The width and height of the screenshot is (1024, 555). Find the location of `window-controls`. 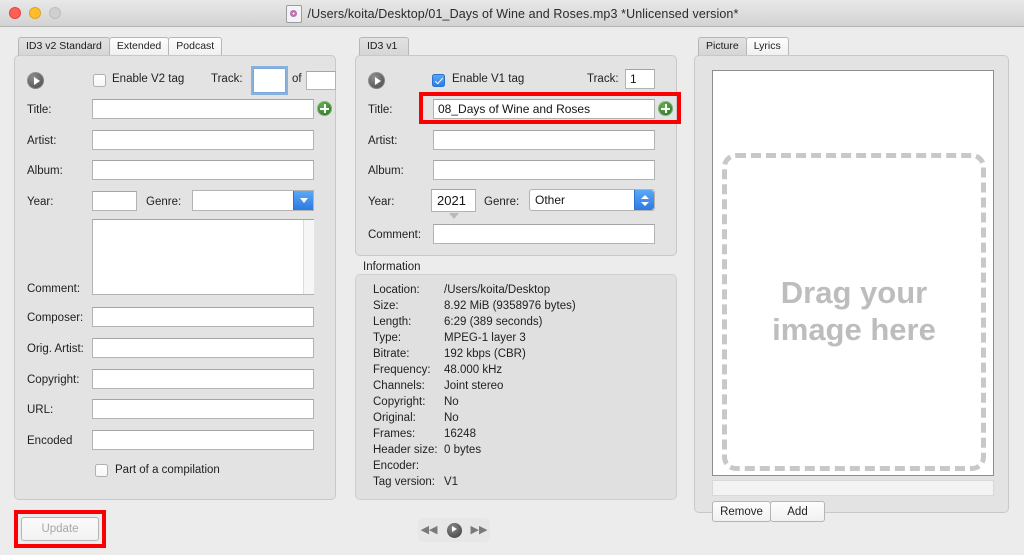

window-controls is located at coordinates (35, 13).